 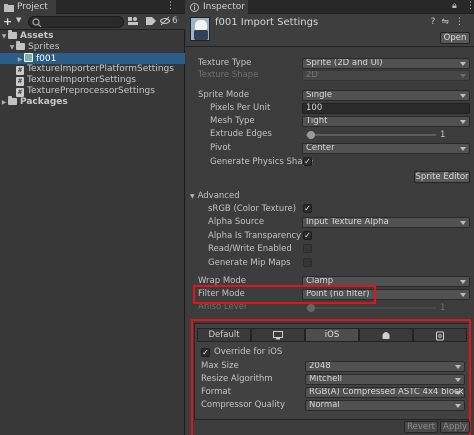 What do you see at coordinates (92, 36) in the screenshot?
I see `tree-item-assets: ▼ Assets` at bounding box center [92, 36].